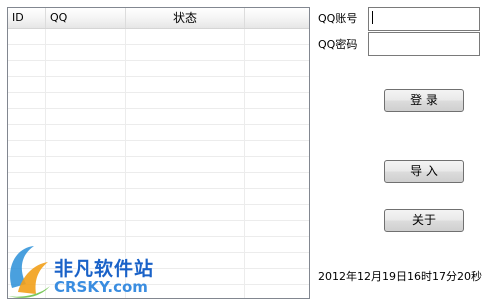  Describe the element at coordinates (424, 171) in the screenshot. I see `import-button: 导 入` at that location.